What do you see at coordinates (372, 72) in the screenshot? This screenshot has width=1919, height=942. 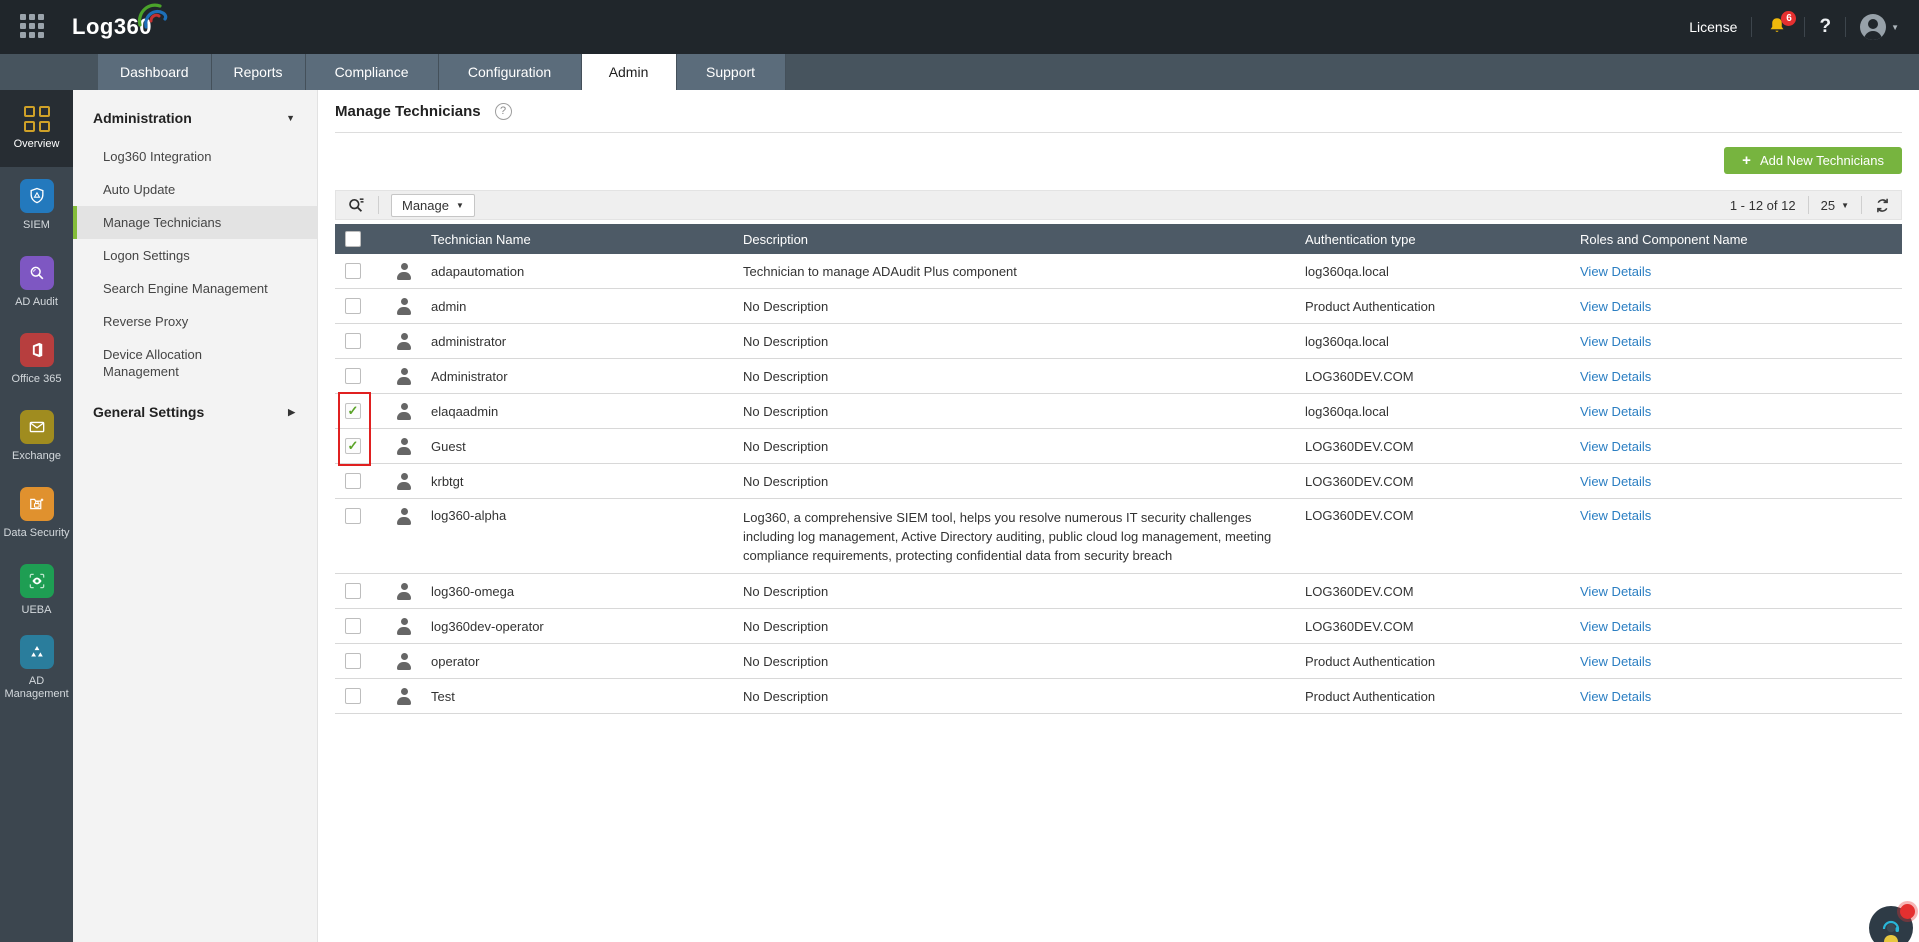 I see `tab-compliance: Compliance` at bounding box center [372, 72].